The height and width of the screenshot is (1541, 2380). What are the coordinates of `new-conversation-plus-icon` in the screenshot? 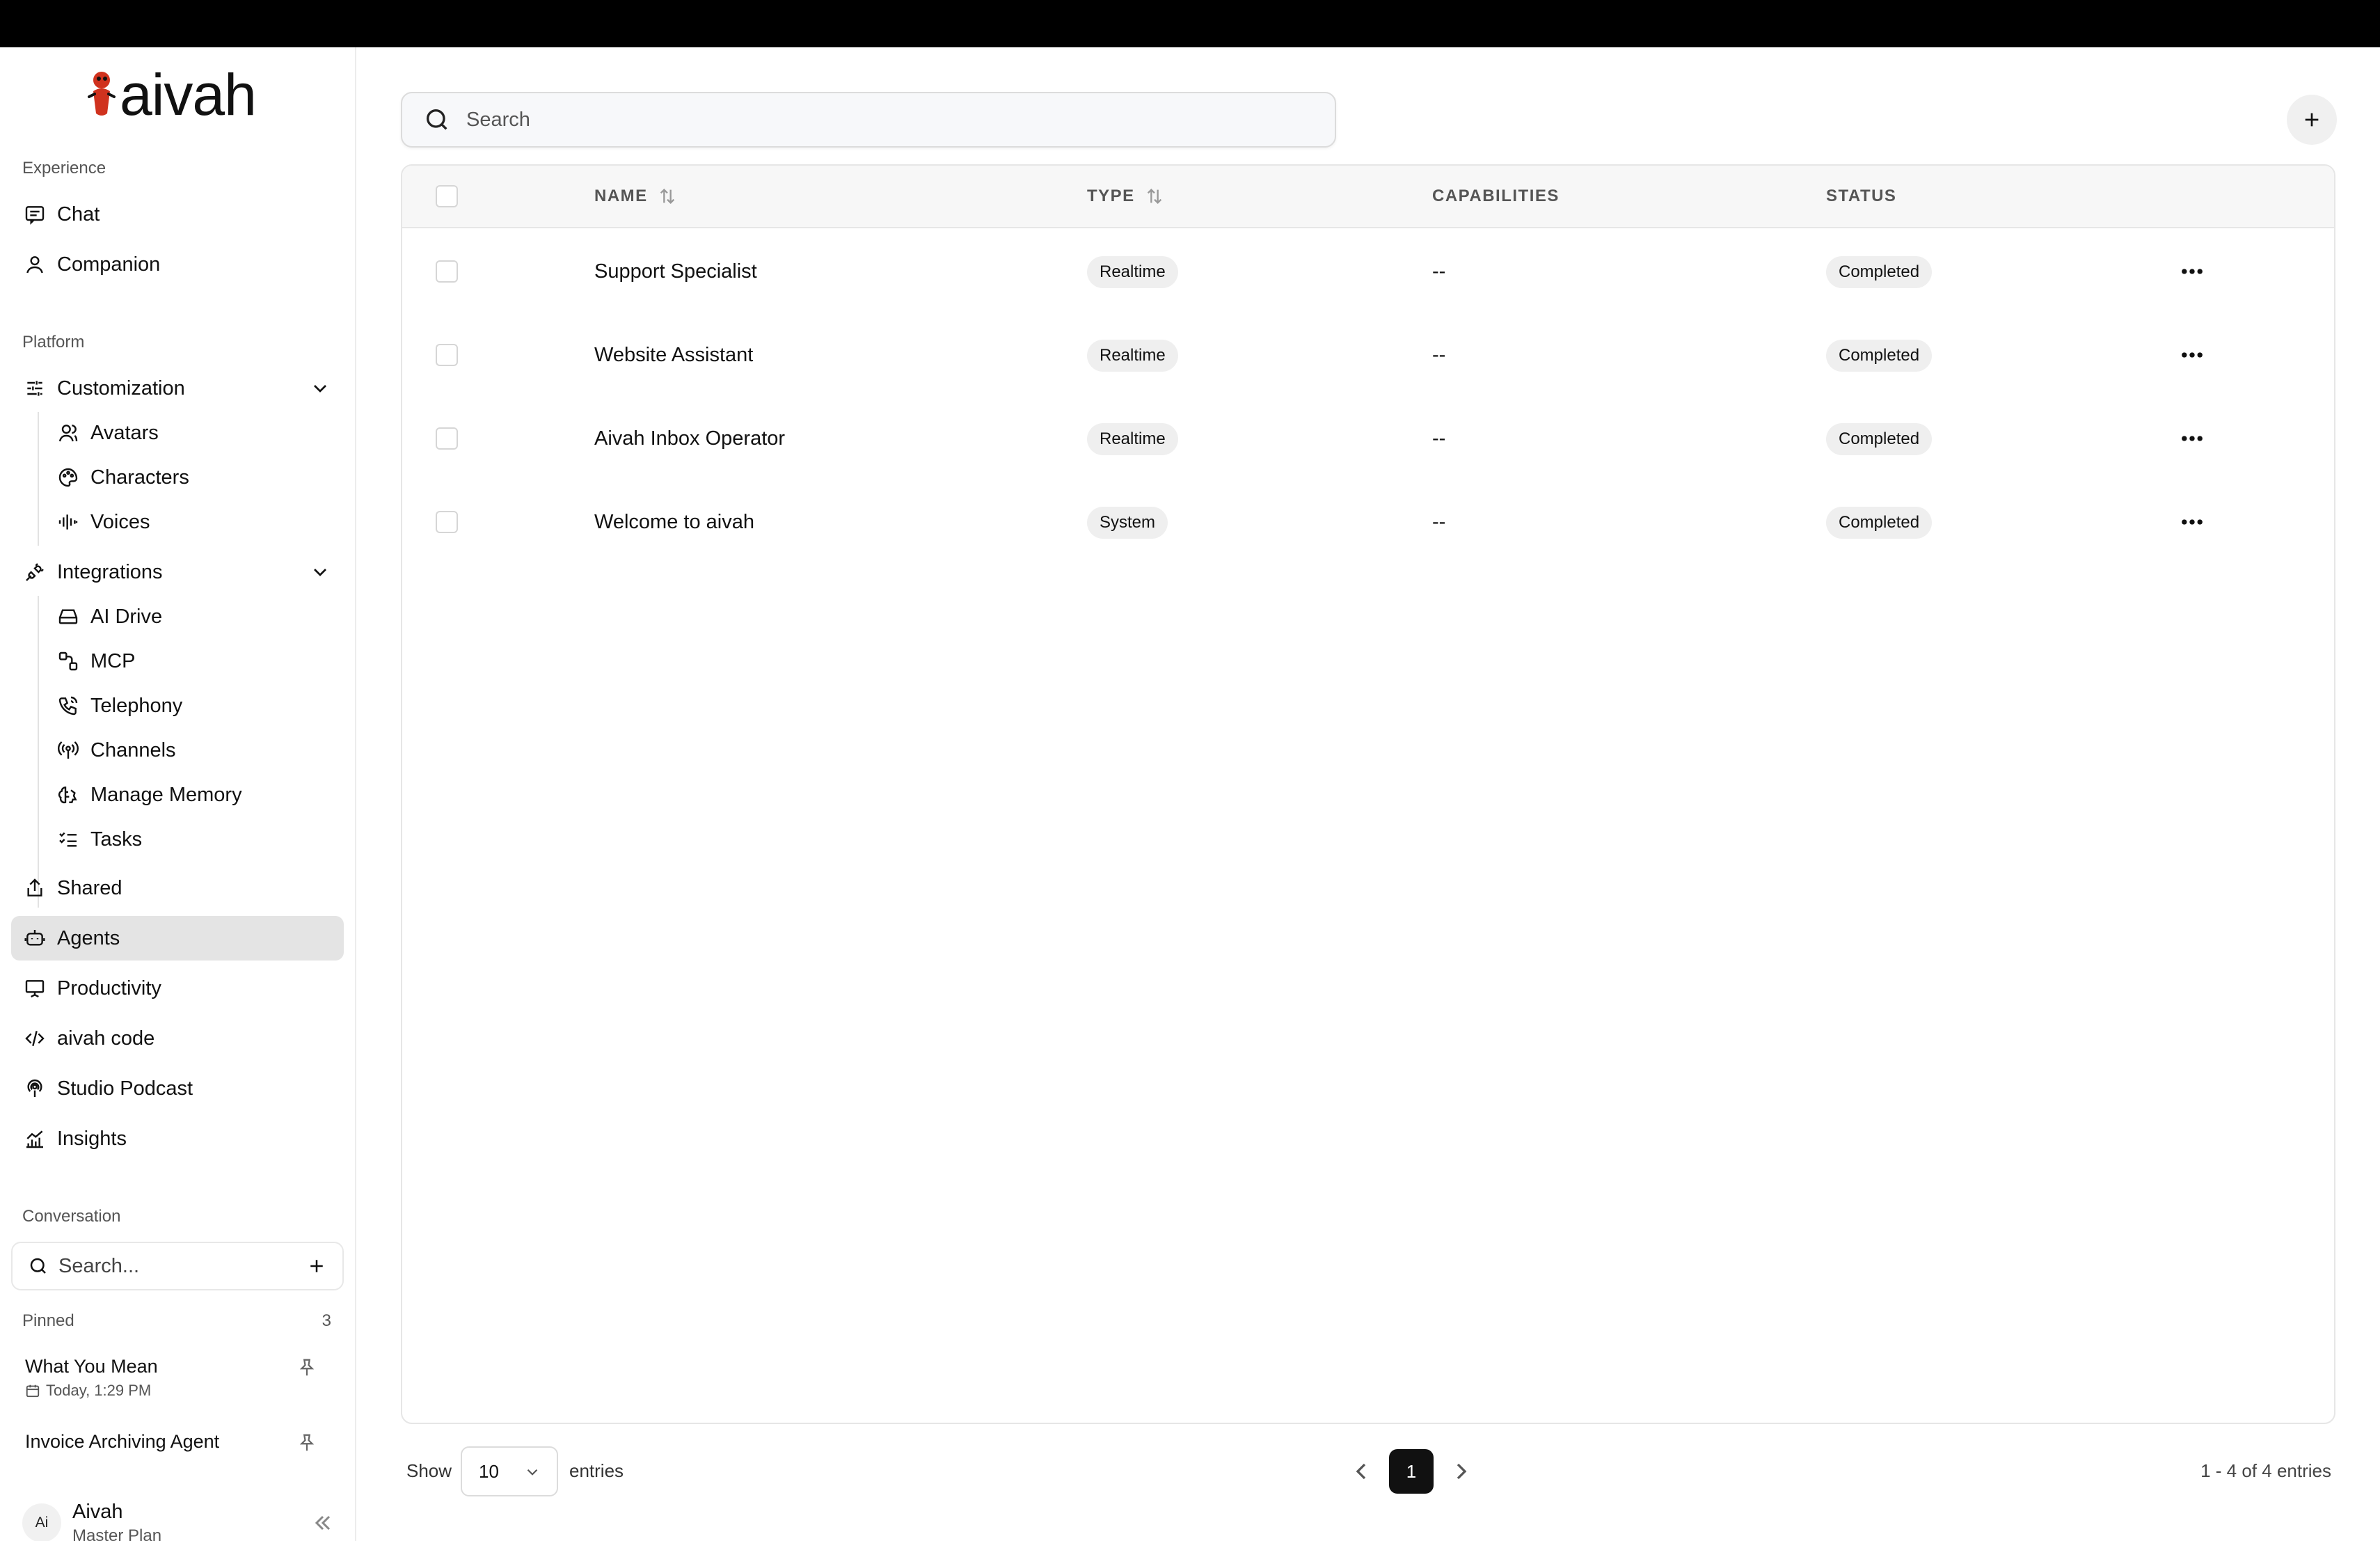 It's located at (316, 1266).